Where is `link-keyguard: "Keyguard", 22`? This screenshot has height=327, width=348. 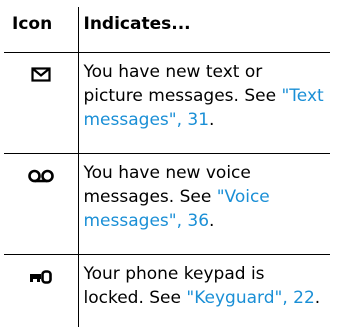
link-keyguard: "Keyguard", 22 is located at coordinates (250, 298).